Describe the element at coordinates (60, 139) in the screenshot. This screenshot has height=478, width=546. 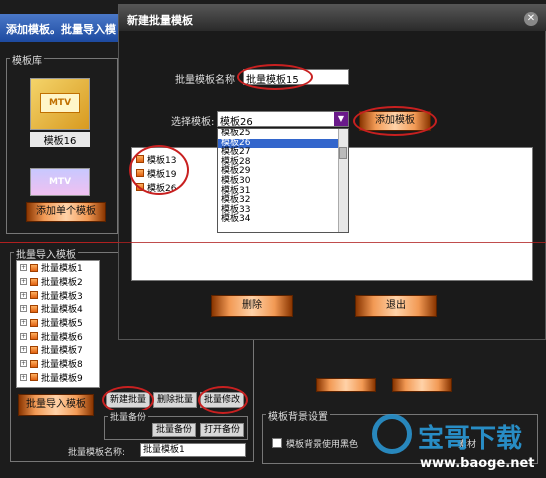
I see `thumbnail-label: 模板16` at that location.